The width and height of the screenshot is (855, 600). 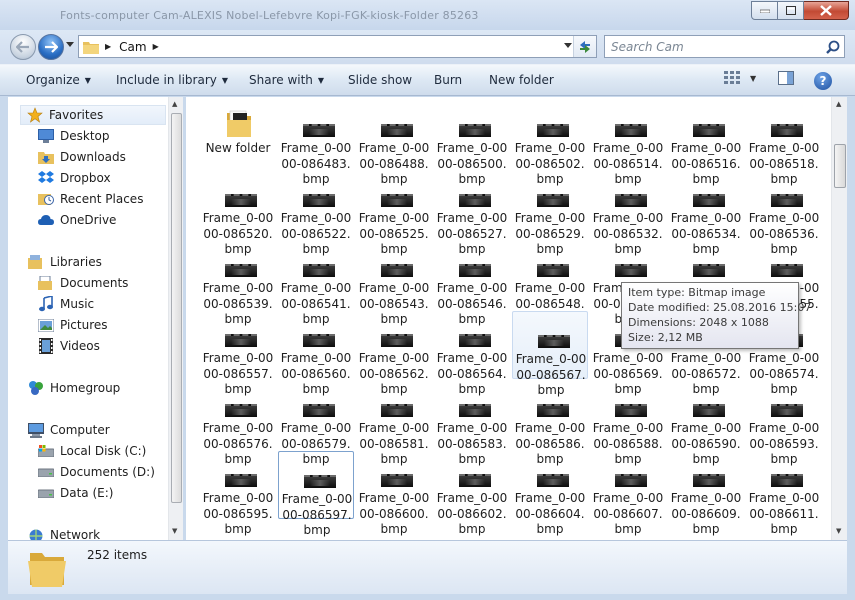 I want to click on sidebar-item-music: Music, so click(x=66, y=304).